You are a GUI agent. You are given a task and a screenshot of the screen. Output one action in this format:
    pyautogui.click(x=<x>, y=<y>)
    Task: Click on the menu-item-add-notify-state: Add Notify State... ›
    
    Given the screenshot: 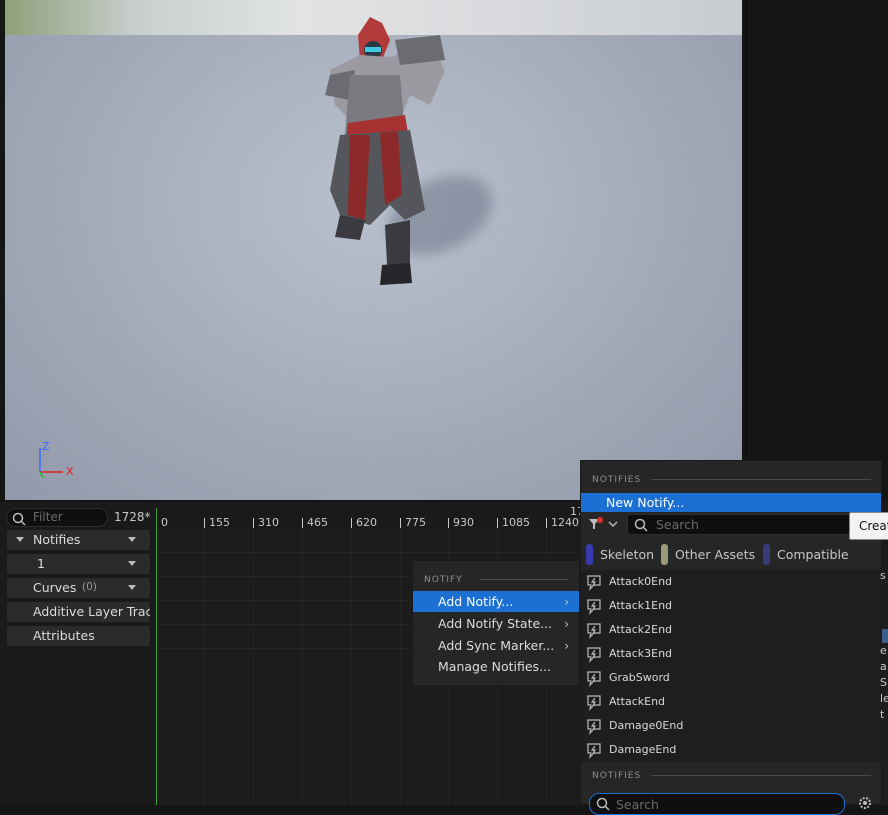 What is the action you would take?
    pyautogui.click(x=496, y=623)
    